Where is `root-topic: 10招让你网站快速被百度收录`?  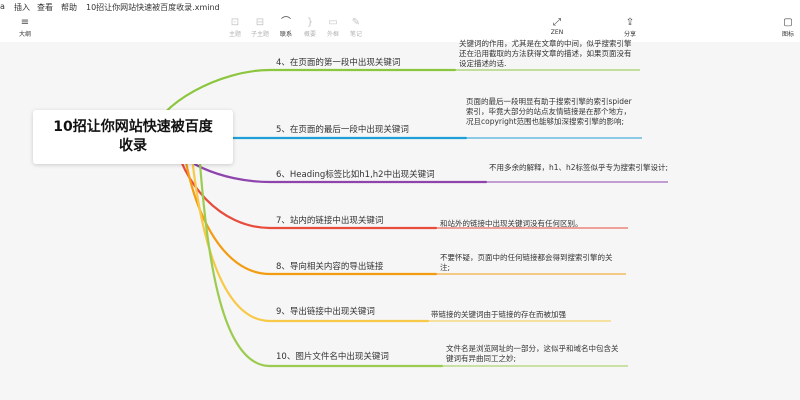 root-topic: 10招让你网站快速被百度收录 is located at coordinates (133, 137).